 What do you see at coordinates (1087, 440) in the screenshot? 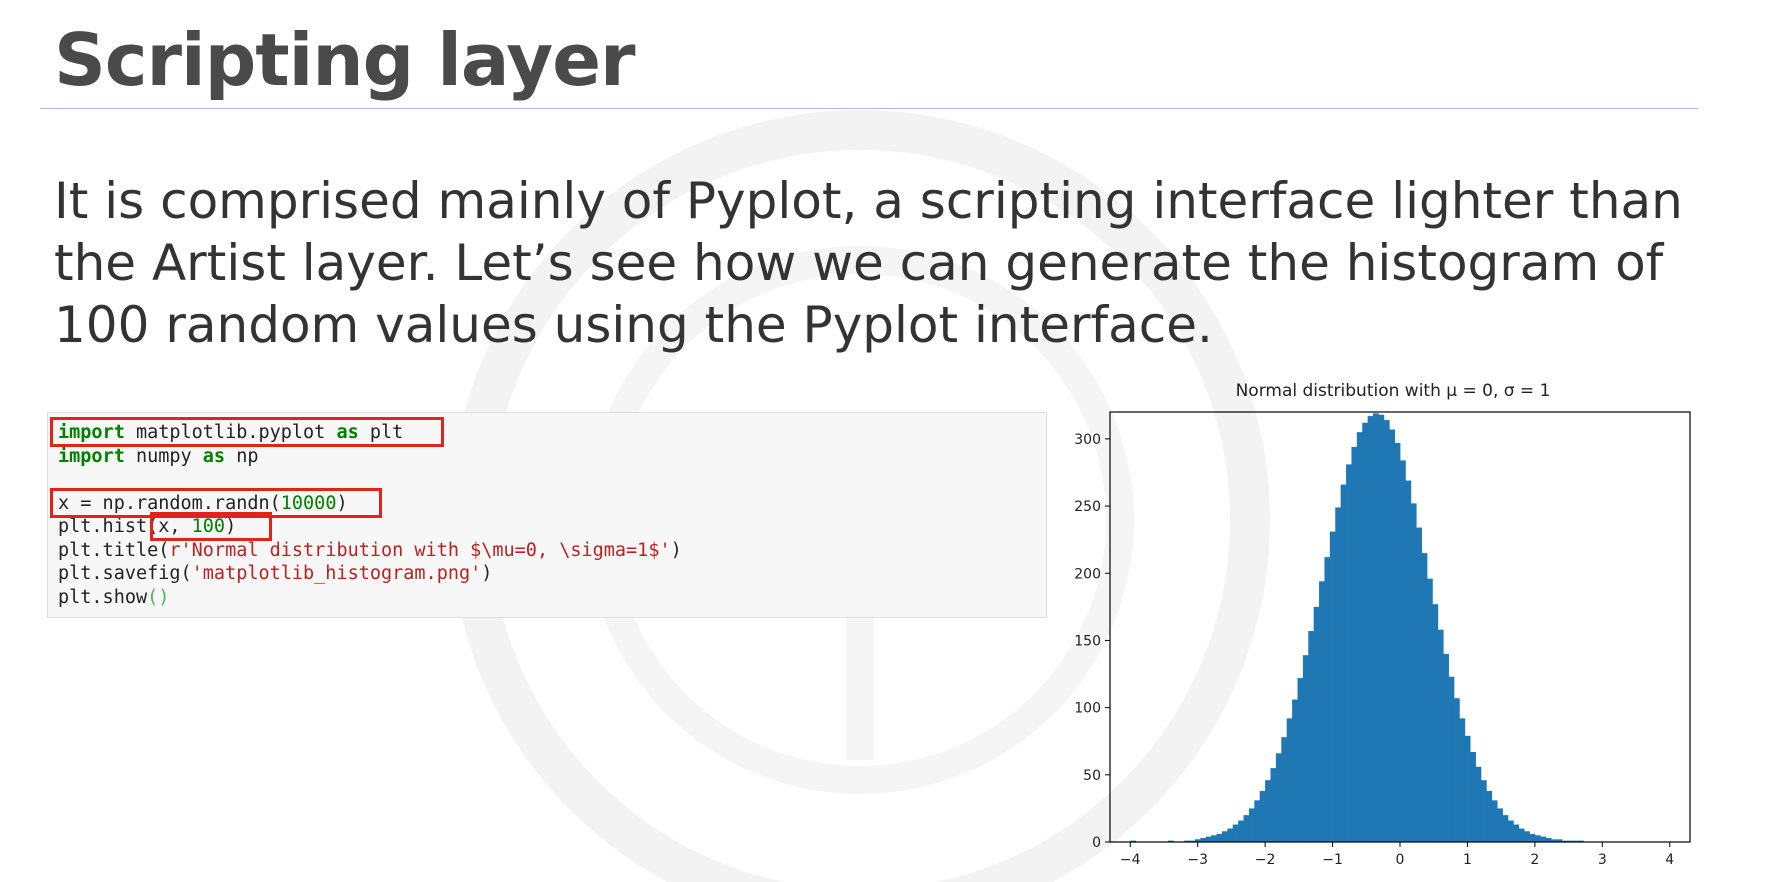
I see `y-tick-label: 300` at bounding box center [1087, 440].